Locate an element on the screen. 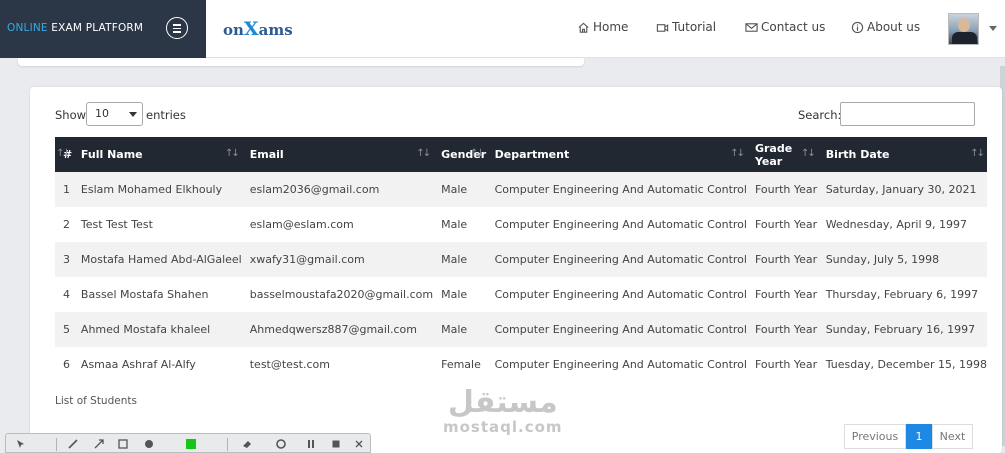 The image size is (1005, 453). cell-full-name: Ahmed Mostafa khaleel is located at coordinates (145, 329).